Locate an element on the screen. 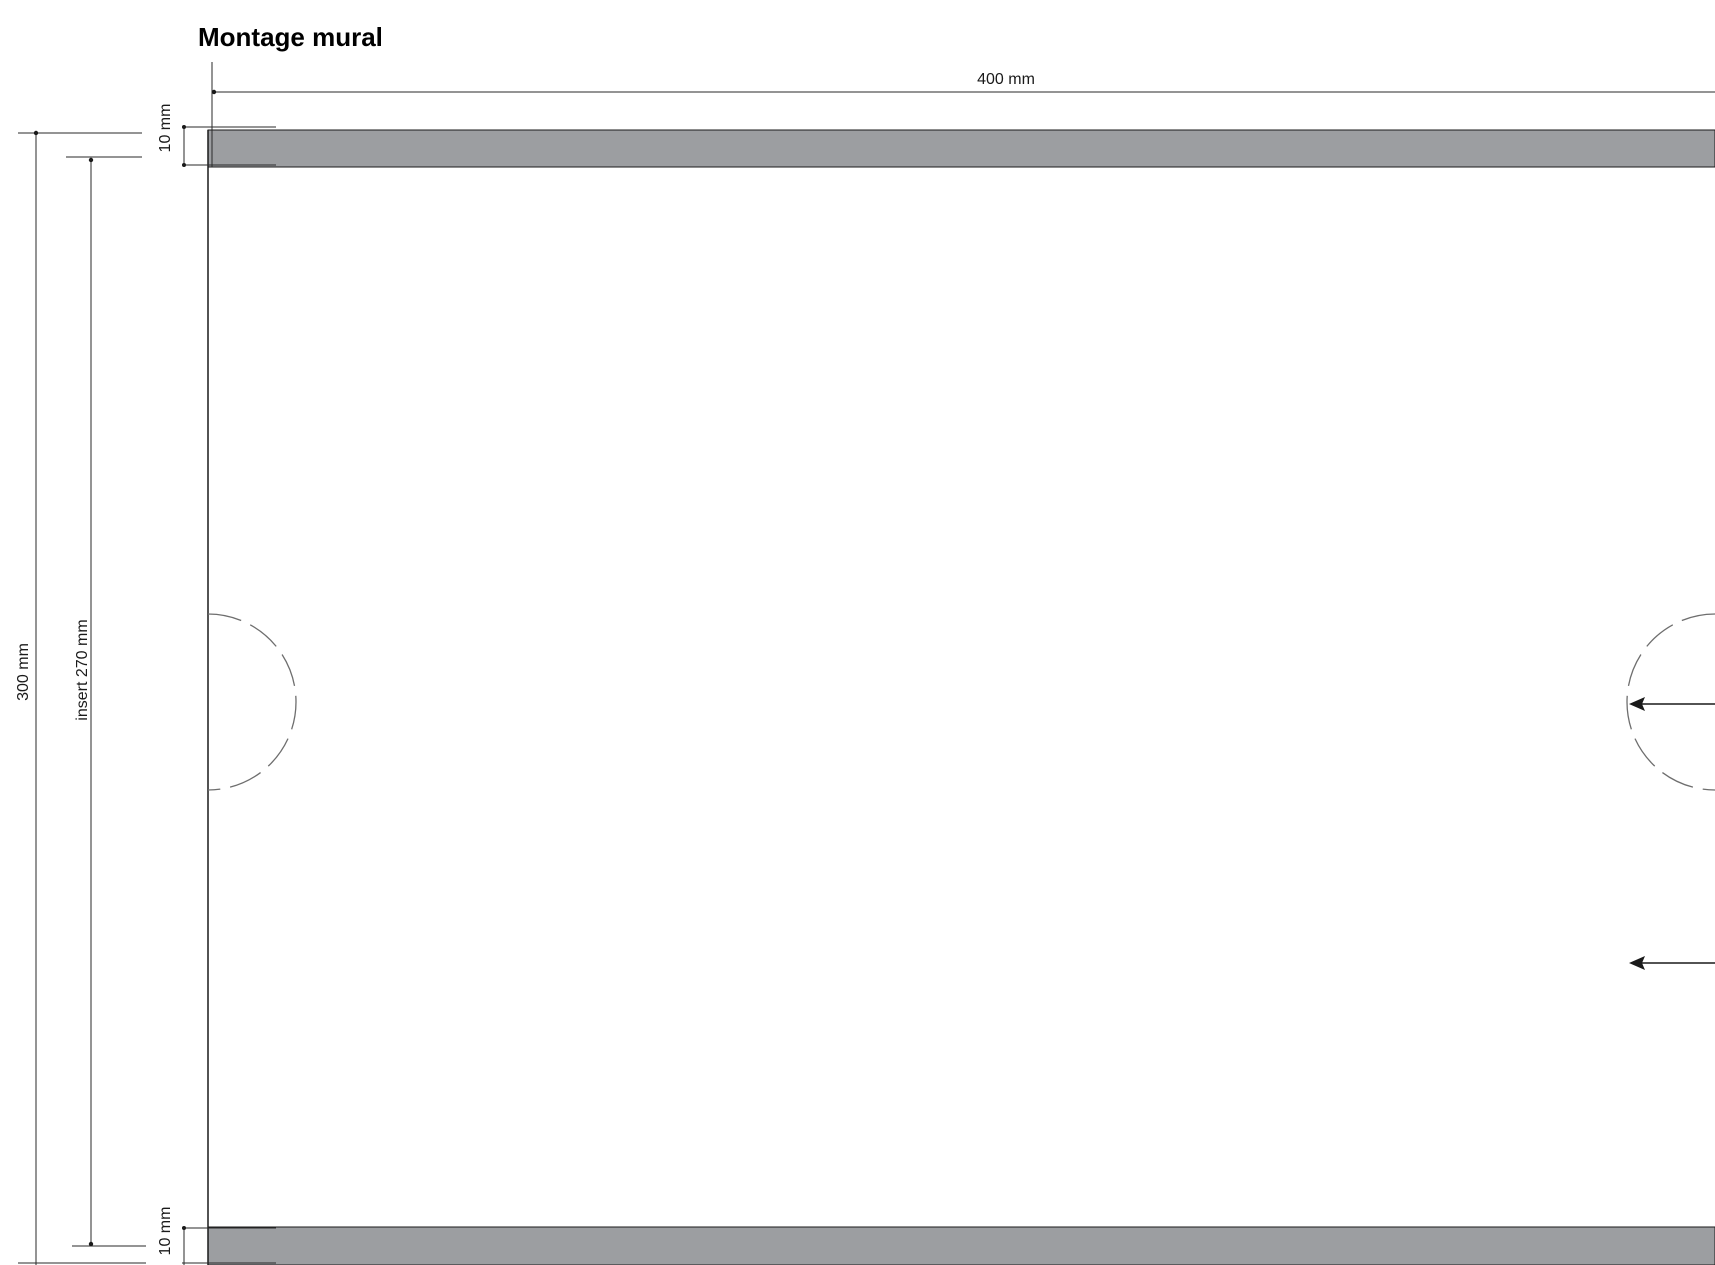 The height and width of the screenshot is (1265, 1715). top-strip-label: 10 mm is located at coordinates (165, 128).